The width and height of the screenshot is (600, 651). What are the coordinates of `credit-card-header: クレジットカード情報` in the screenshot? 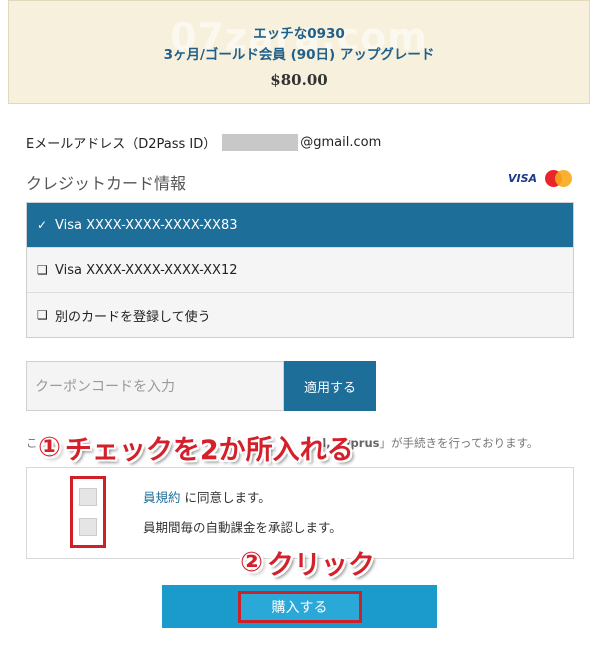 It's located at (106, 183).